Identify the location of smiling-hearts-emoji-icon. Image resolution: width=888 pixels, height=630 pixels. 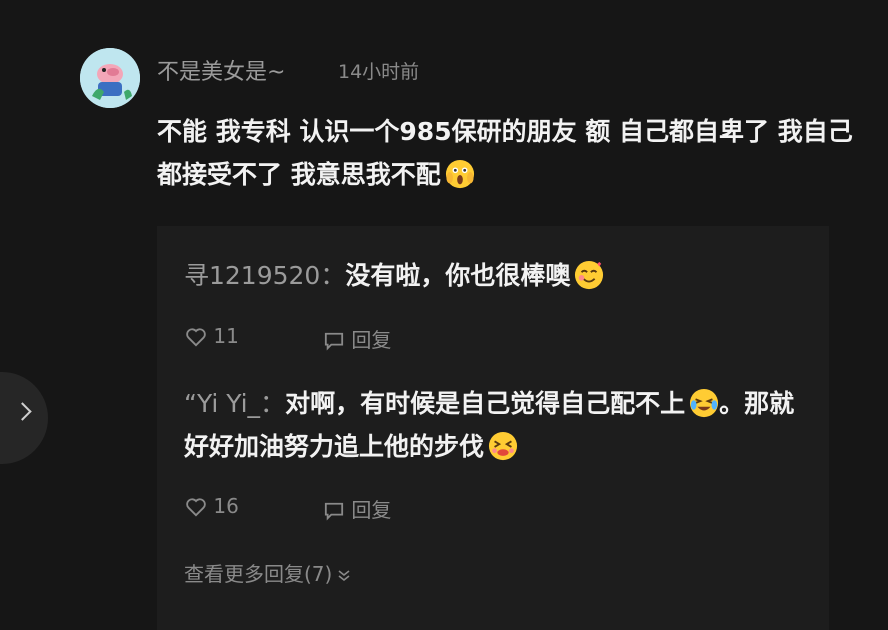
(589, 275).